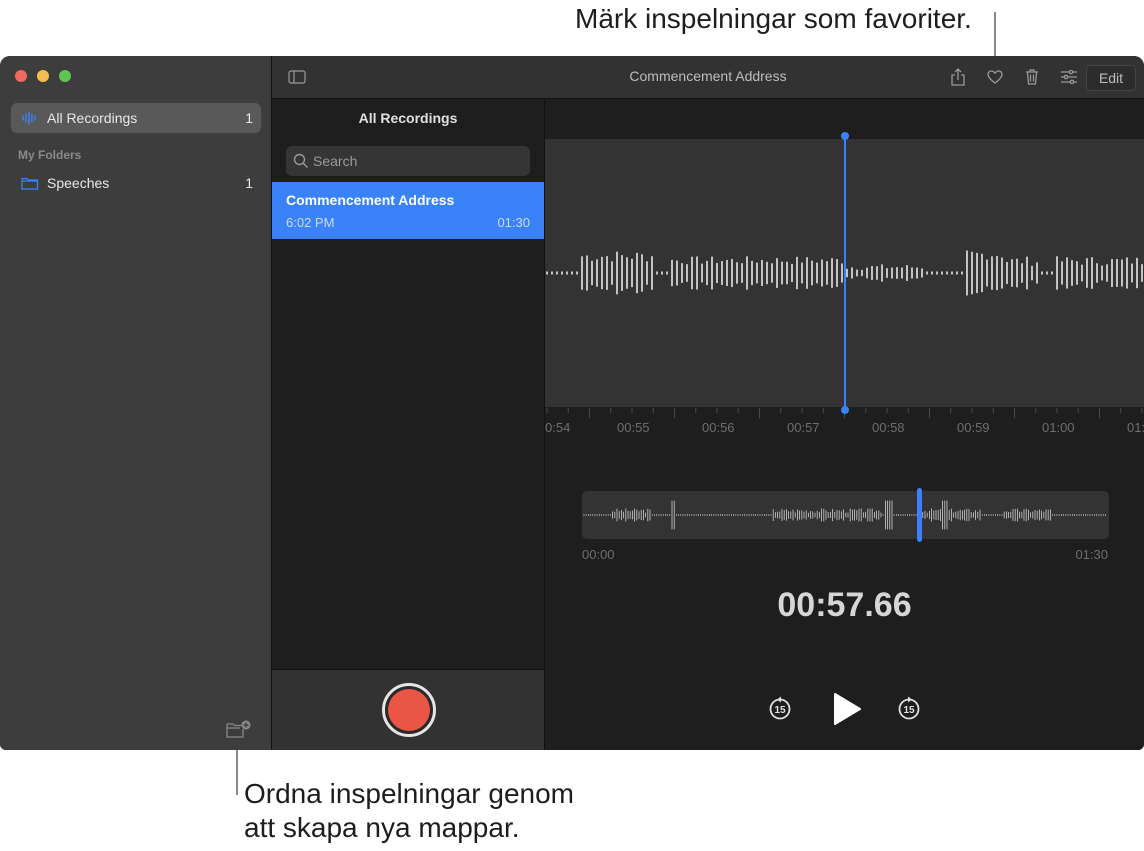 Image resolution: width=1144 pixels, height=851 pixels. What do you see at coordinates (845, 136) in the screenshot?
I see `playhead-top-handle` at bounding box center [845, 136].